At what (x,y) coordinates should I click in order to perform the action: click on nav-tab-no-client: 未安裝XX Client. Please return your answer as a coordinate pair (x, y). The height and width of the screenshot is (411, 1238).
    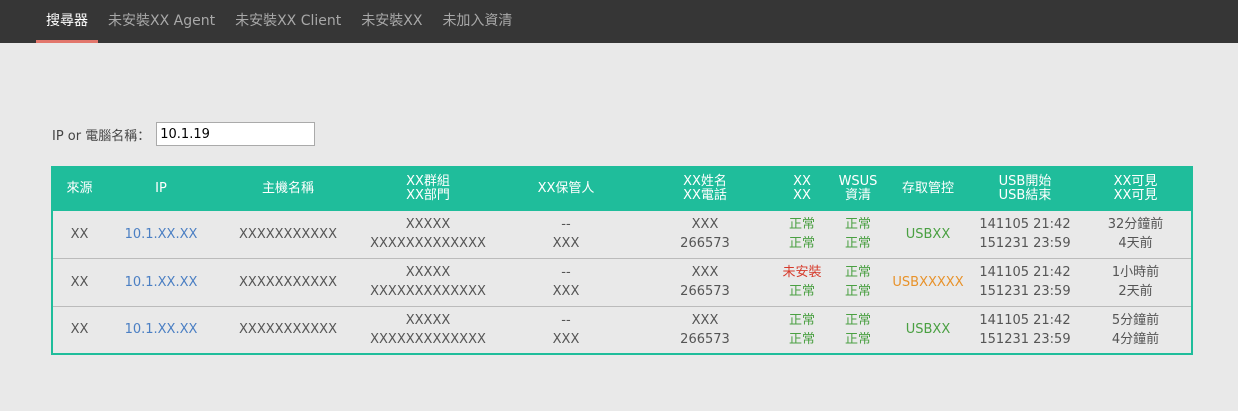
    Looking at the image, I should click on (288, 21).